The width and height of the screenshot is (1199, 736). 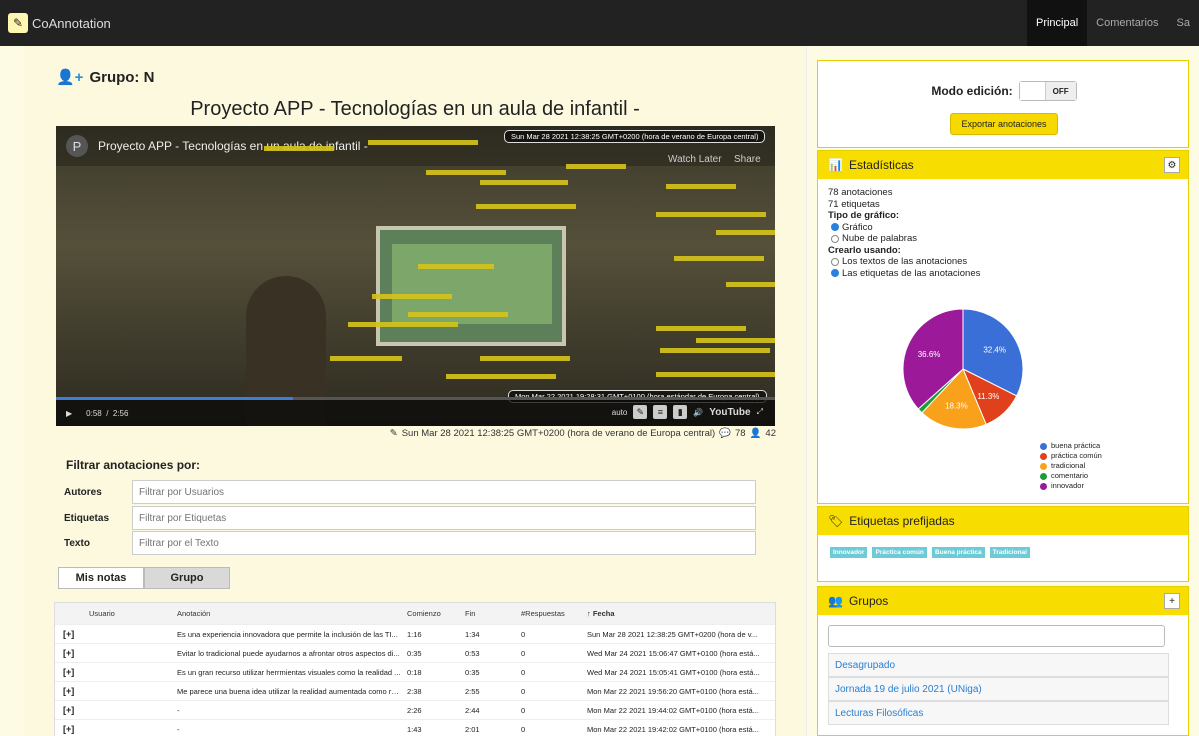 I want to click on cell-annotation: -, so click(x=178, y=710).